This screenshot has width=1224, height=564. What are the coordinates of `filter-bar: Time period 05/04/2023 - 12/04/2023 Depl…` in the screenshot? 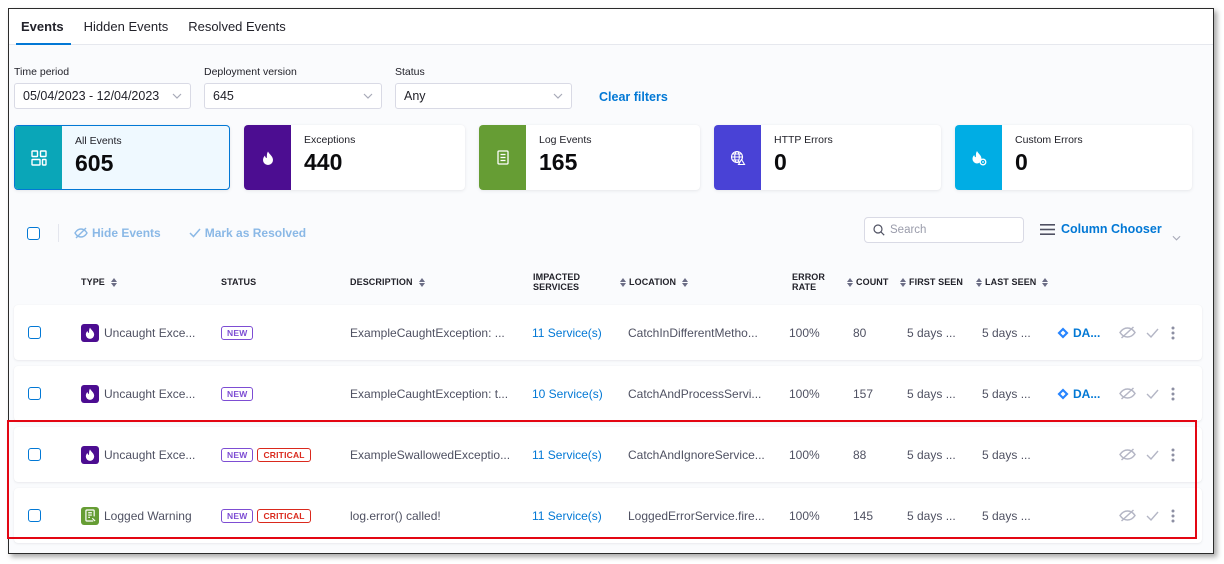 It's located at (341, 87).